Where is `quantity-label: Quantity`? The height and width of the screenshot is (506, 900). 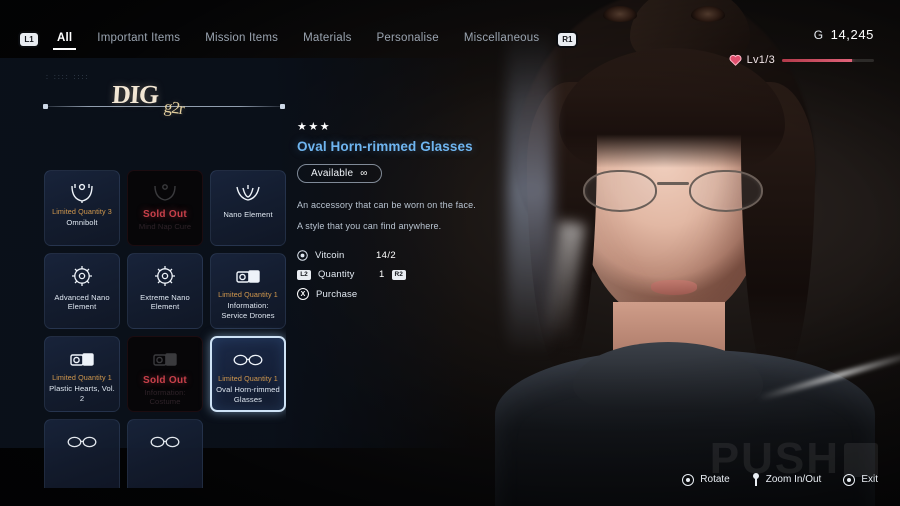 quantity-label: Quantity is located at coordinates (336, 275).